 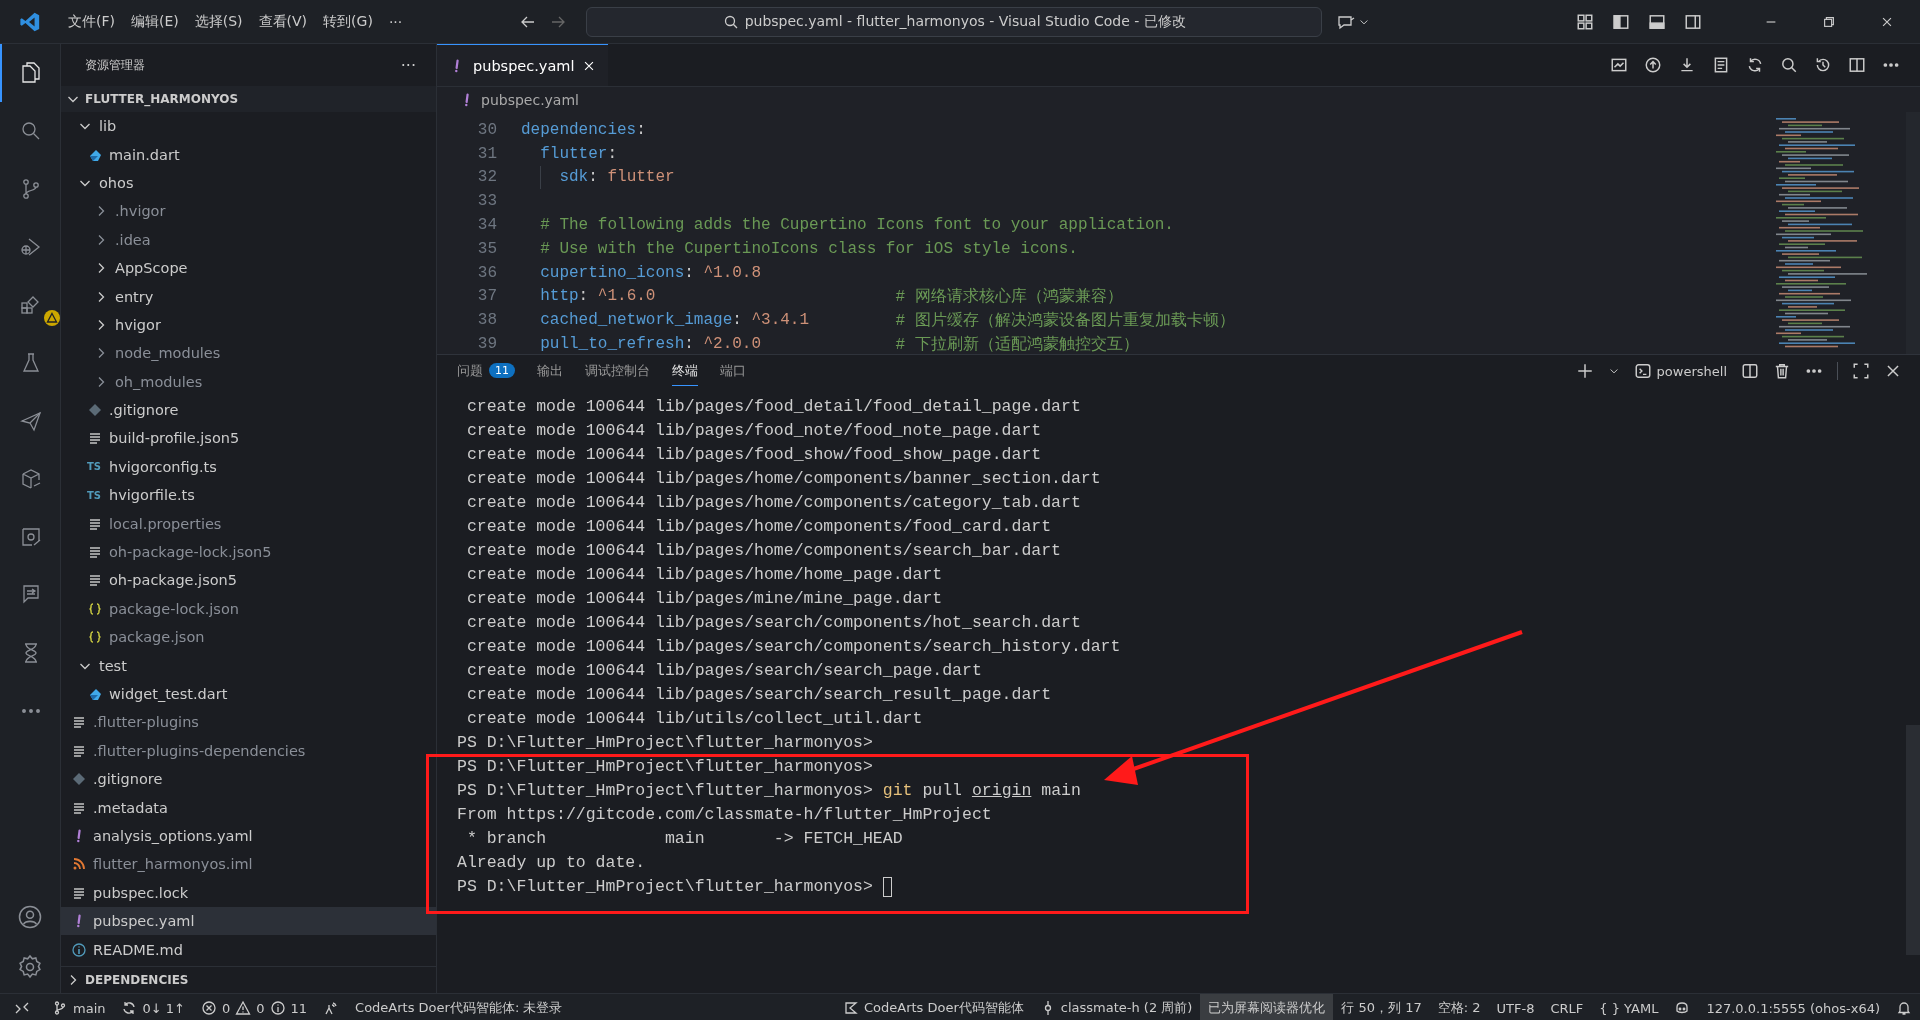 What do you see at coordinates (248, 665) in the screenshot?
I see `folder-item: test` at bounding box center [248, 665].